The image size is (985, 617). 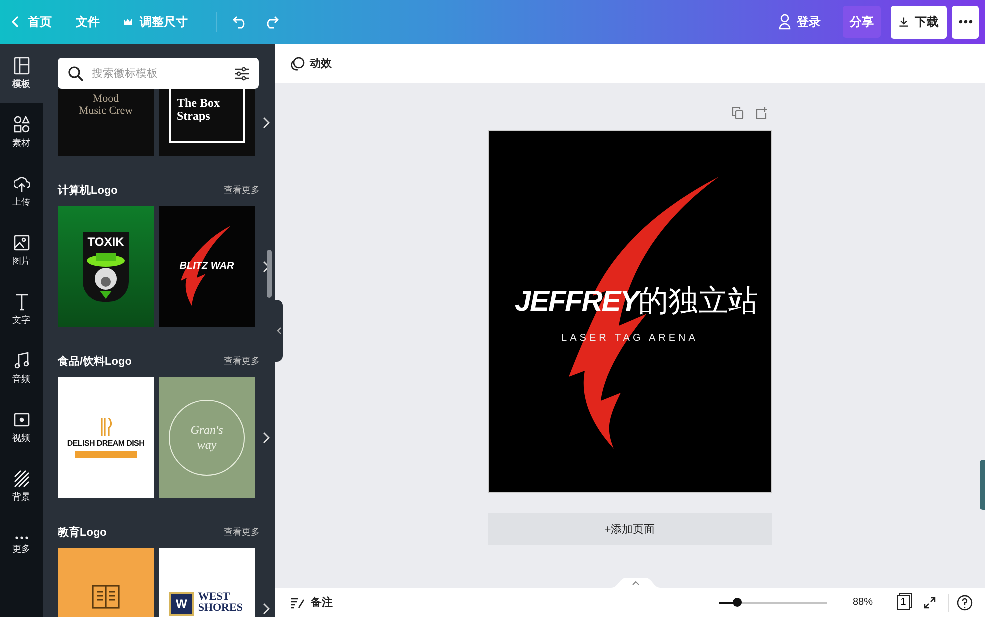 I want to click on more-icon, so click(x=965, y=22).